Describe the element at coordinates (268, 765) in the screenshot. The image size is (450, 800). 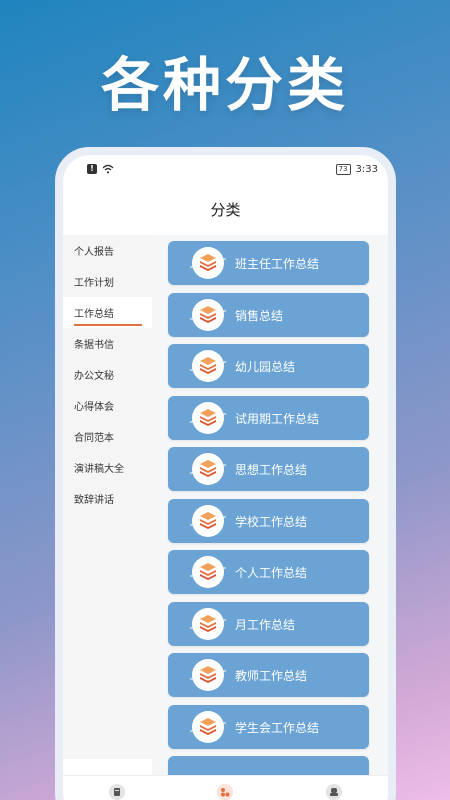
I see `category-card-partial` at that location.